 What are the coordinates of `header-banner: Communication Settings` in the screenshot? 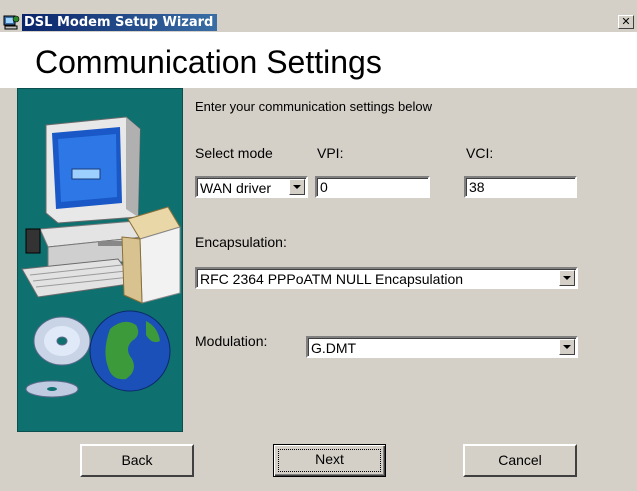 It's located at (318, 60).